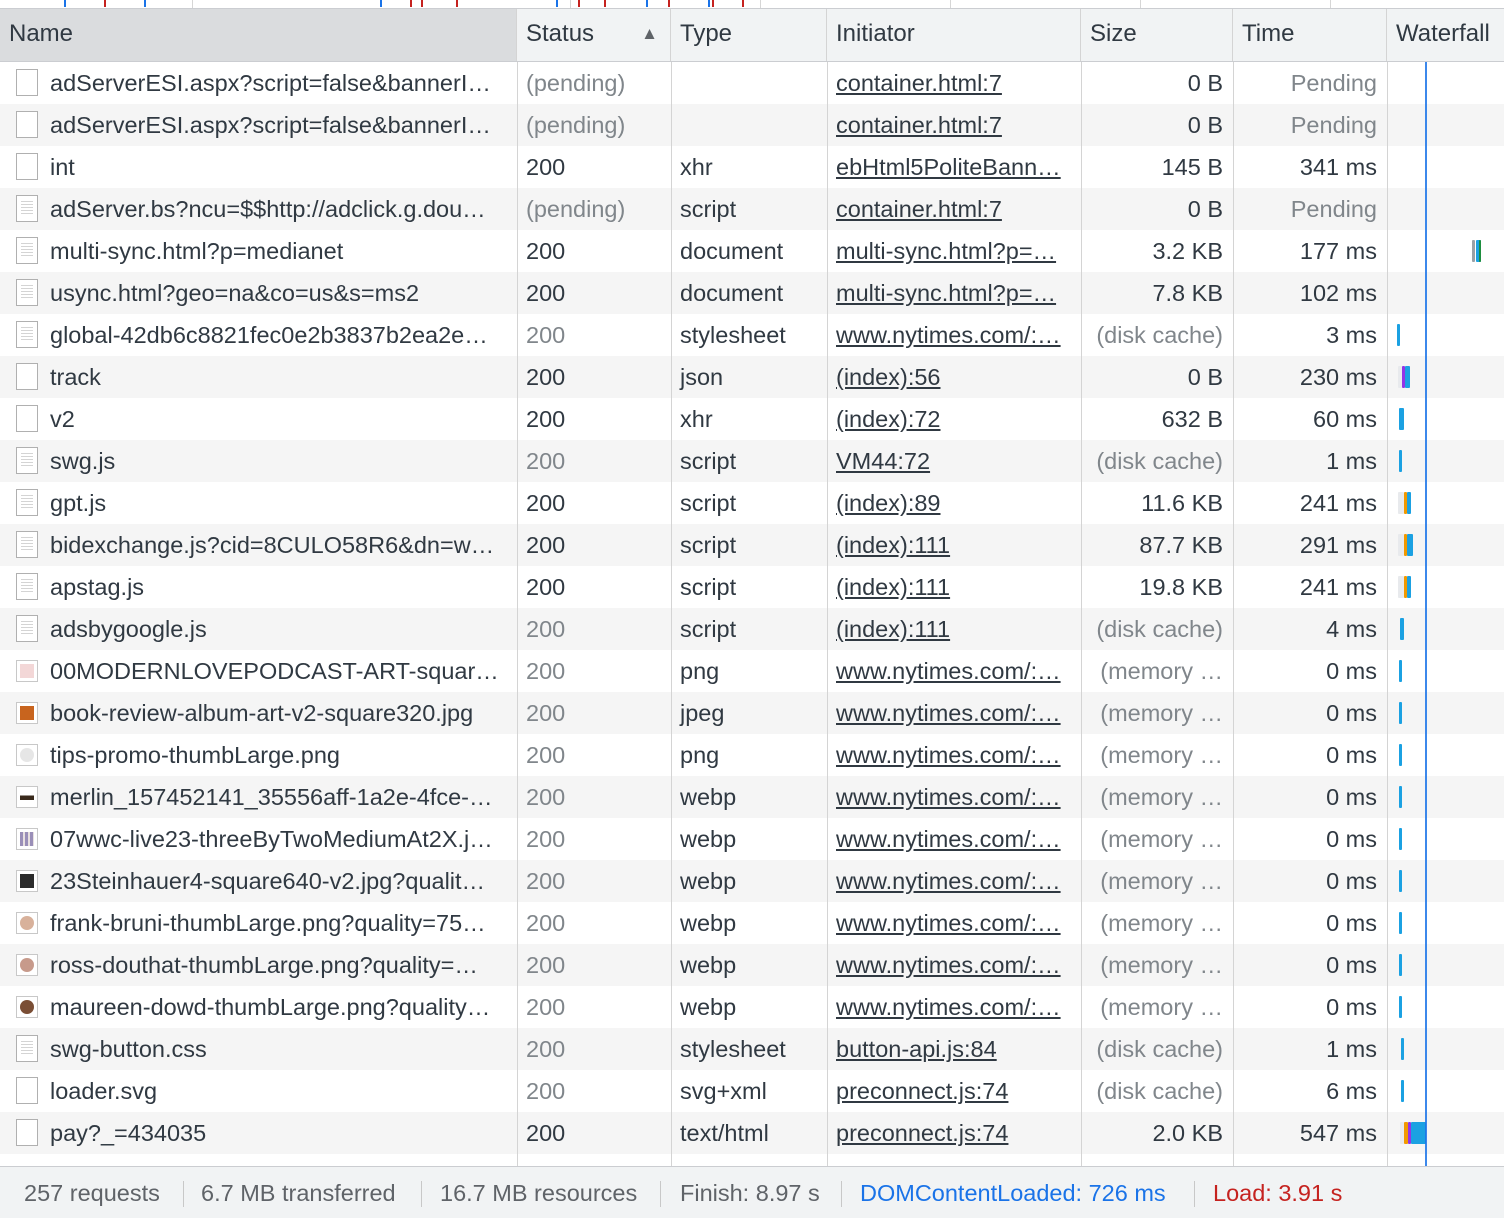 Image resolution: width=1504 pixels, height=1219 pixels. I want to click on request-initiator: (index):72, so click(954, 419).